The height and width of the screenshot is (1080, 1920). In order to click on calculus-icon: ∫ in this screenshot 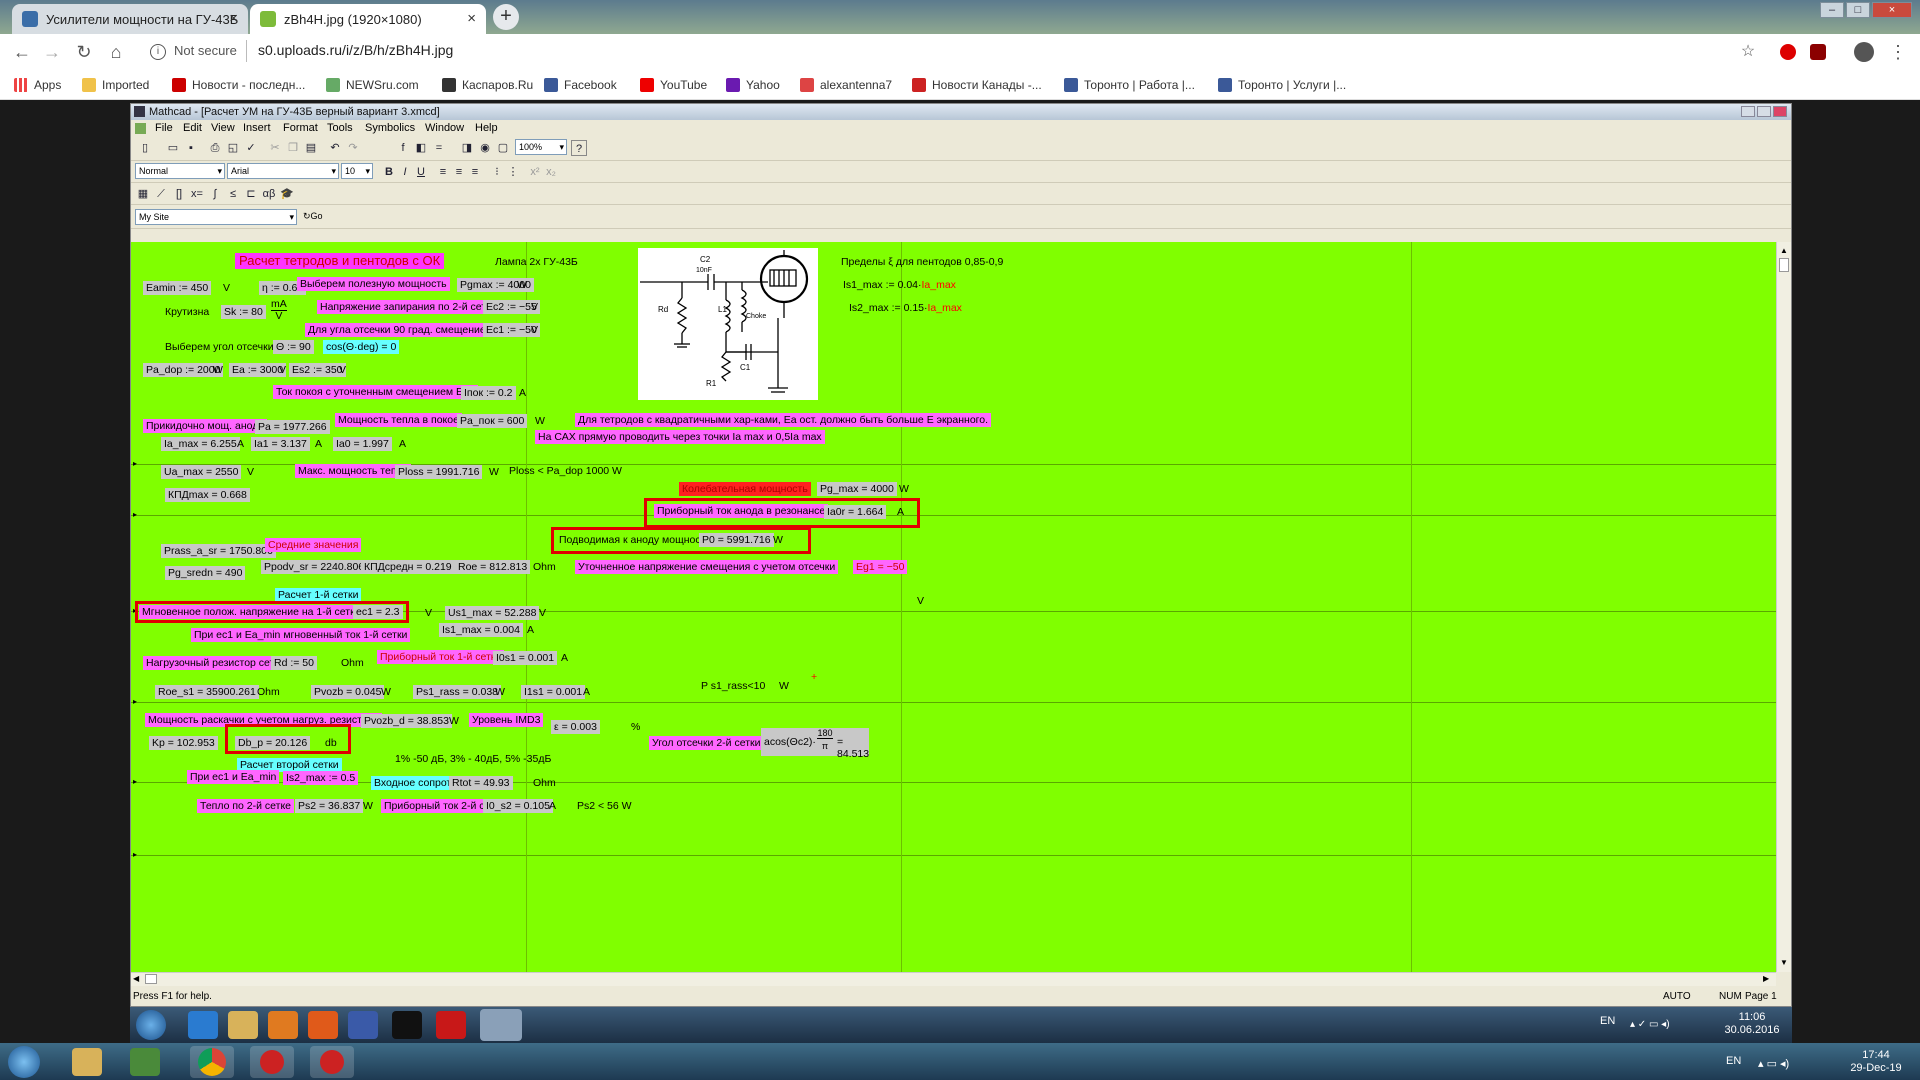, I will do `click(215, 194)`.